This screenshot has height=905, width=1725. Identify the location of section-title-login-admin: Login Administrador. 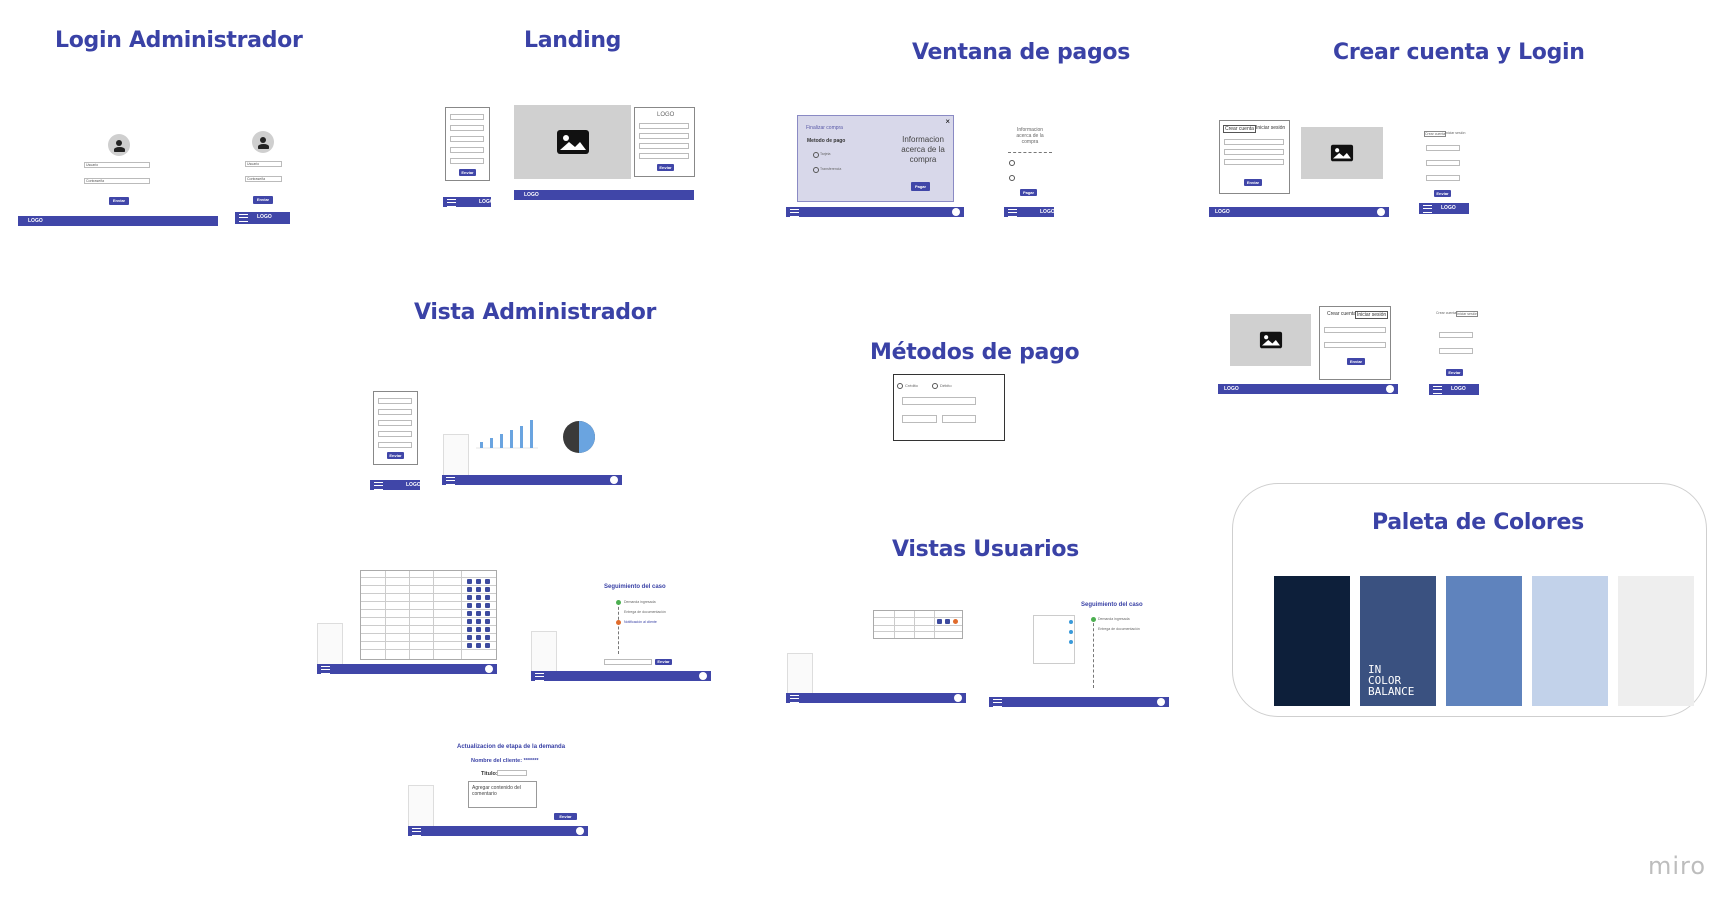
(179, 40).